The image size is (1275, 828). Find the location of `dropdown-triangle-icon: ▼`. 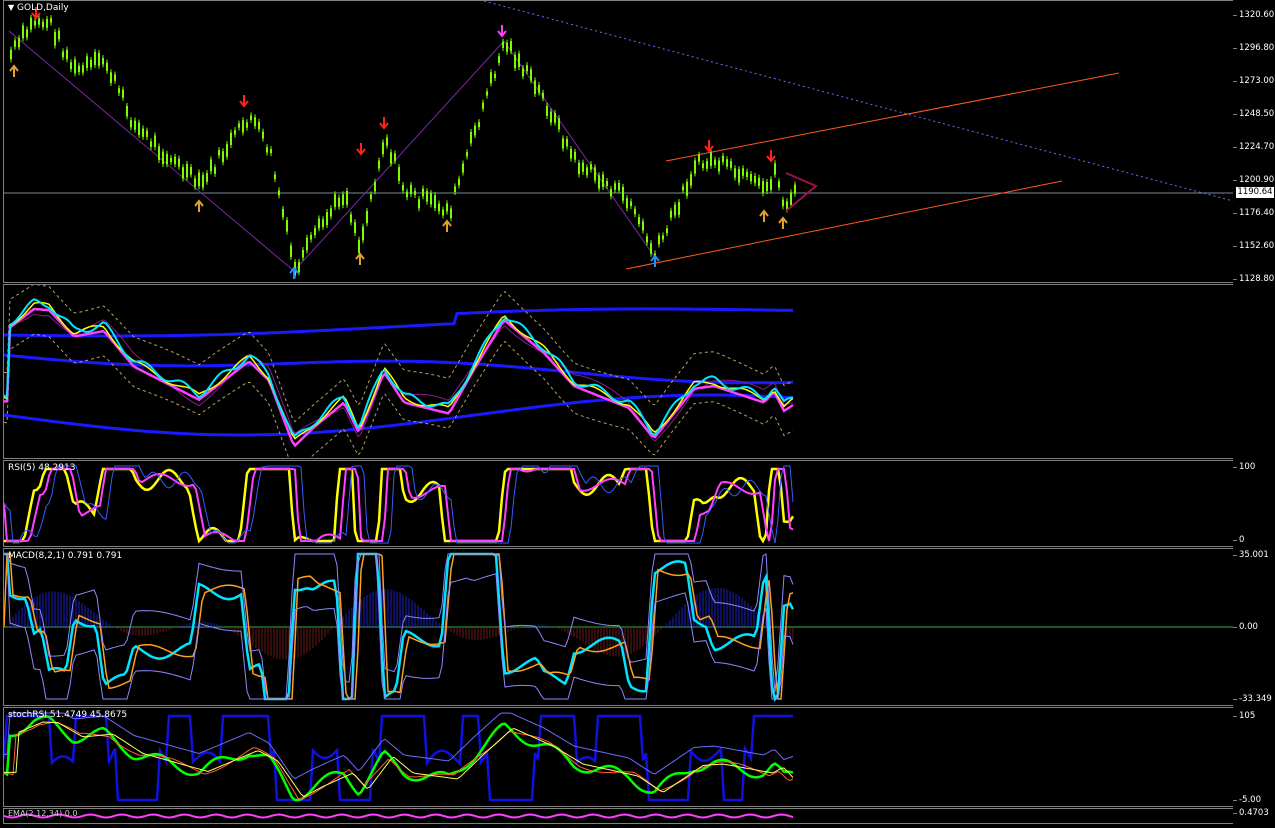

dropdown-triangle-icon: ▼ is located at coordinates (11, 7).